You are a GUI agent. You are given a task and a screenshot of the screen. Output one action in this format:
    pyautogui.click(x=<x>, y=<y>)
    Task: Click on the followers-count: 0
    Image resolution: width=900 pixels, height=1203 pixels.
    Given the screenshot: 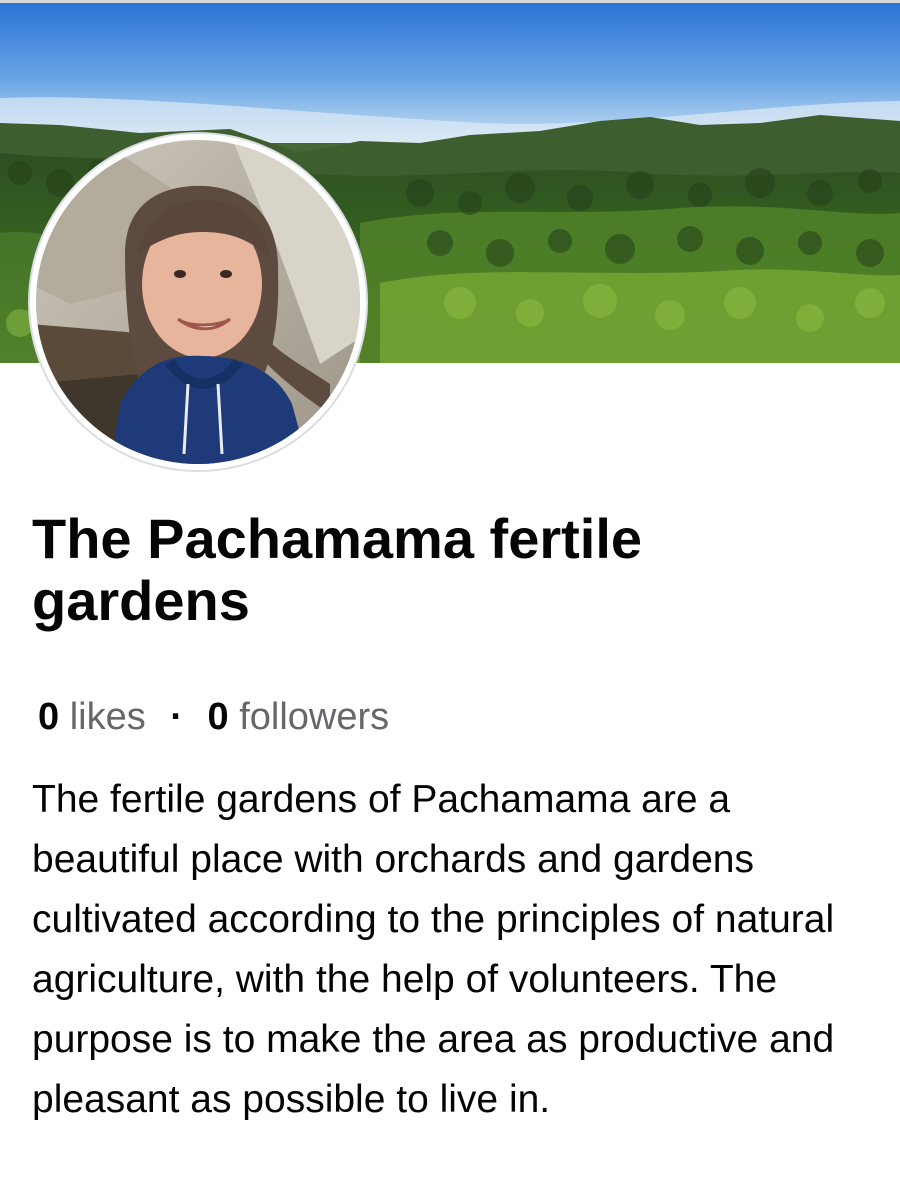 What is the action you would take?
    pyautogui.click(x=218, y=717)
    